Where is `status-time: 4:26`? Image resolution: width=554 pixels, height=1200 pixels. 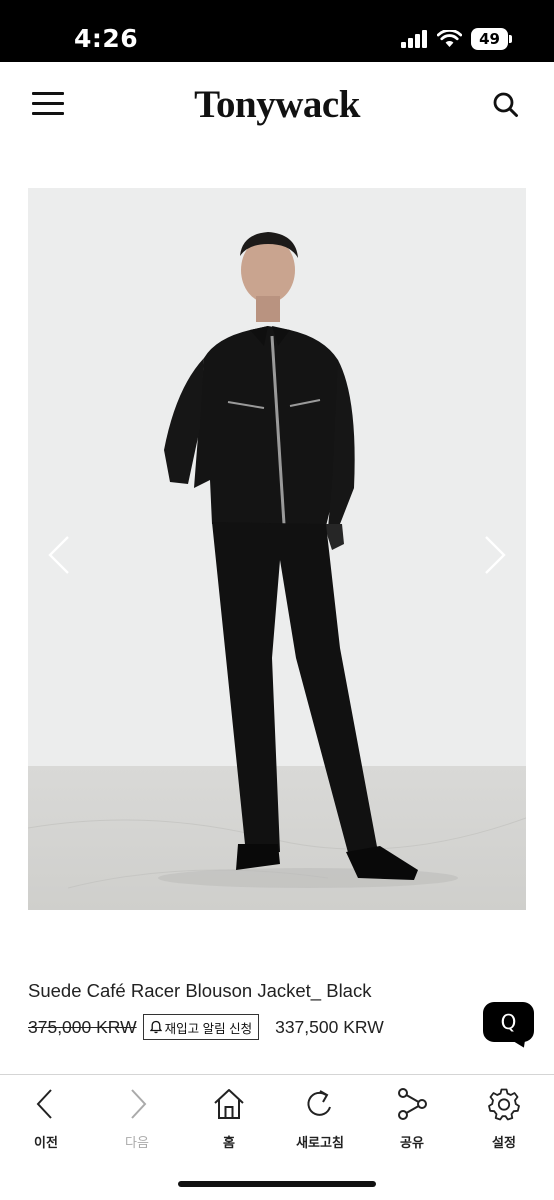 status-time: 4:26 is located at coordinates (106, 38).